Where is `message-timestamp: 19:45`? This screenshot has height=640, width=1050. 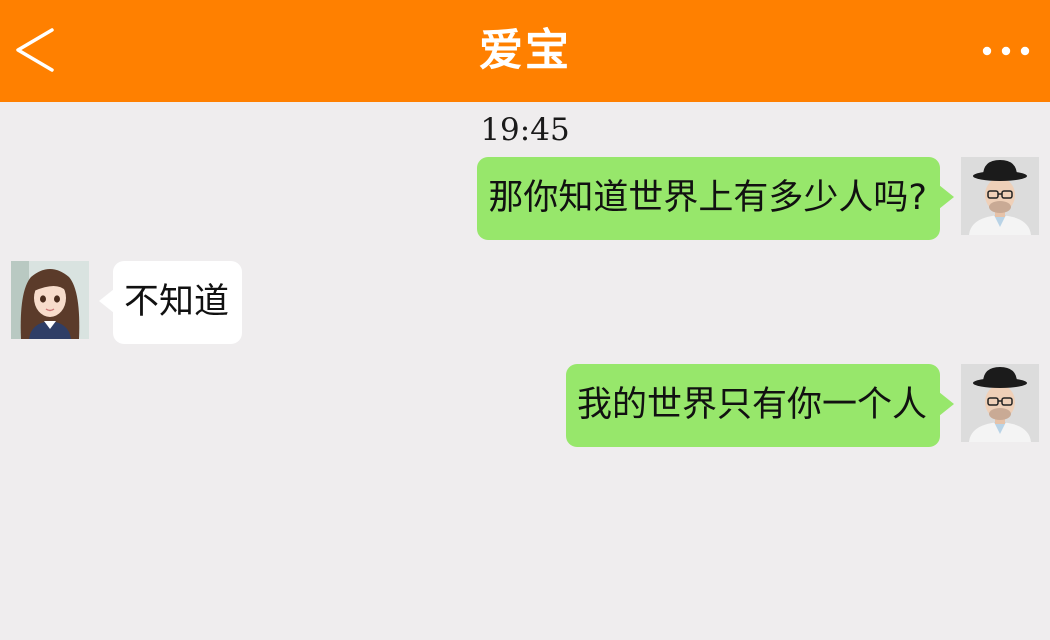 message-timestamp: 19:45 is located at coordinates (525, 130).